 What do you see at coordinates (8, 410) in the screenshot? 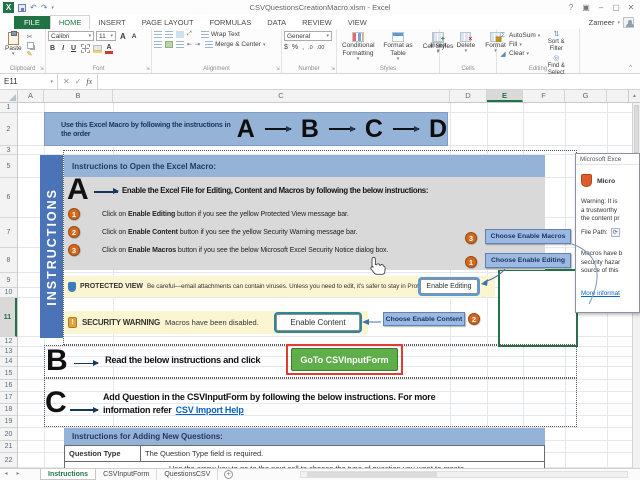
I see `row-header-18: 18` at bounding box center [8, 410].